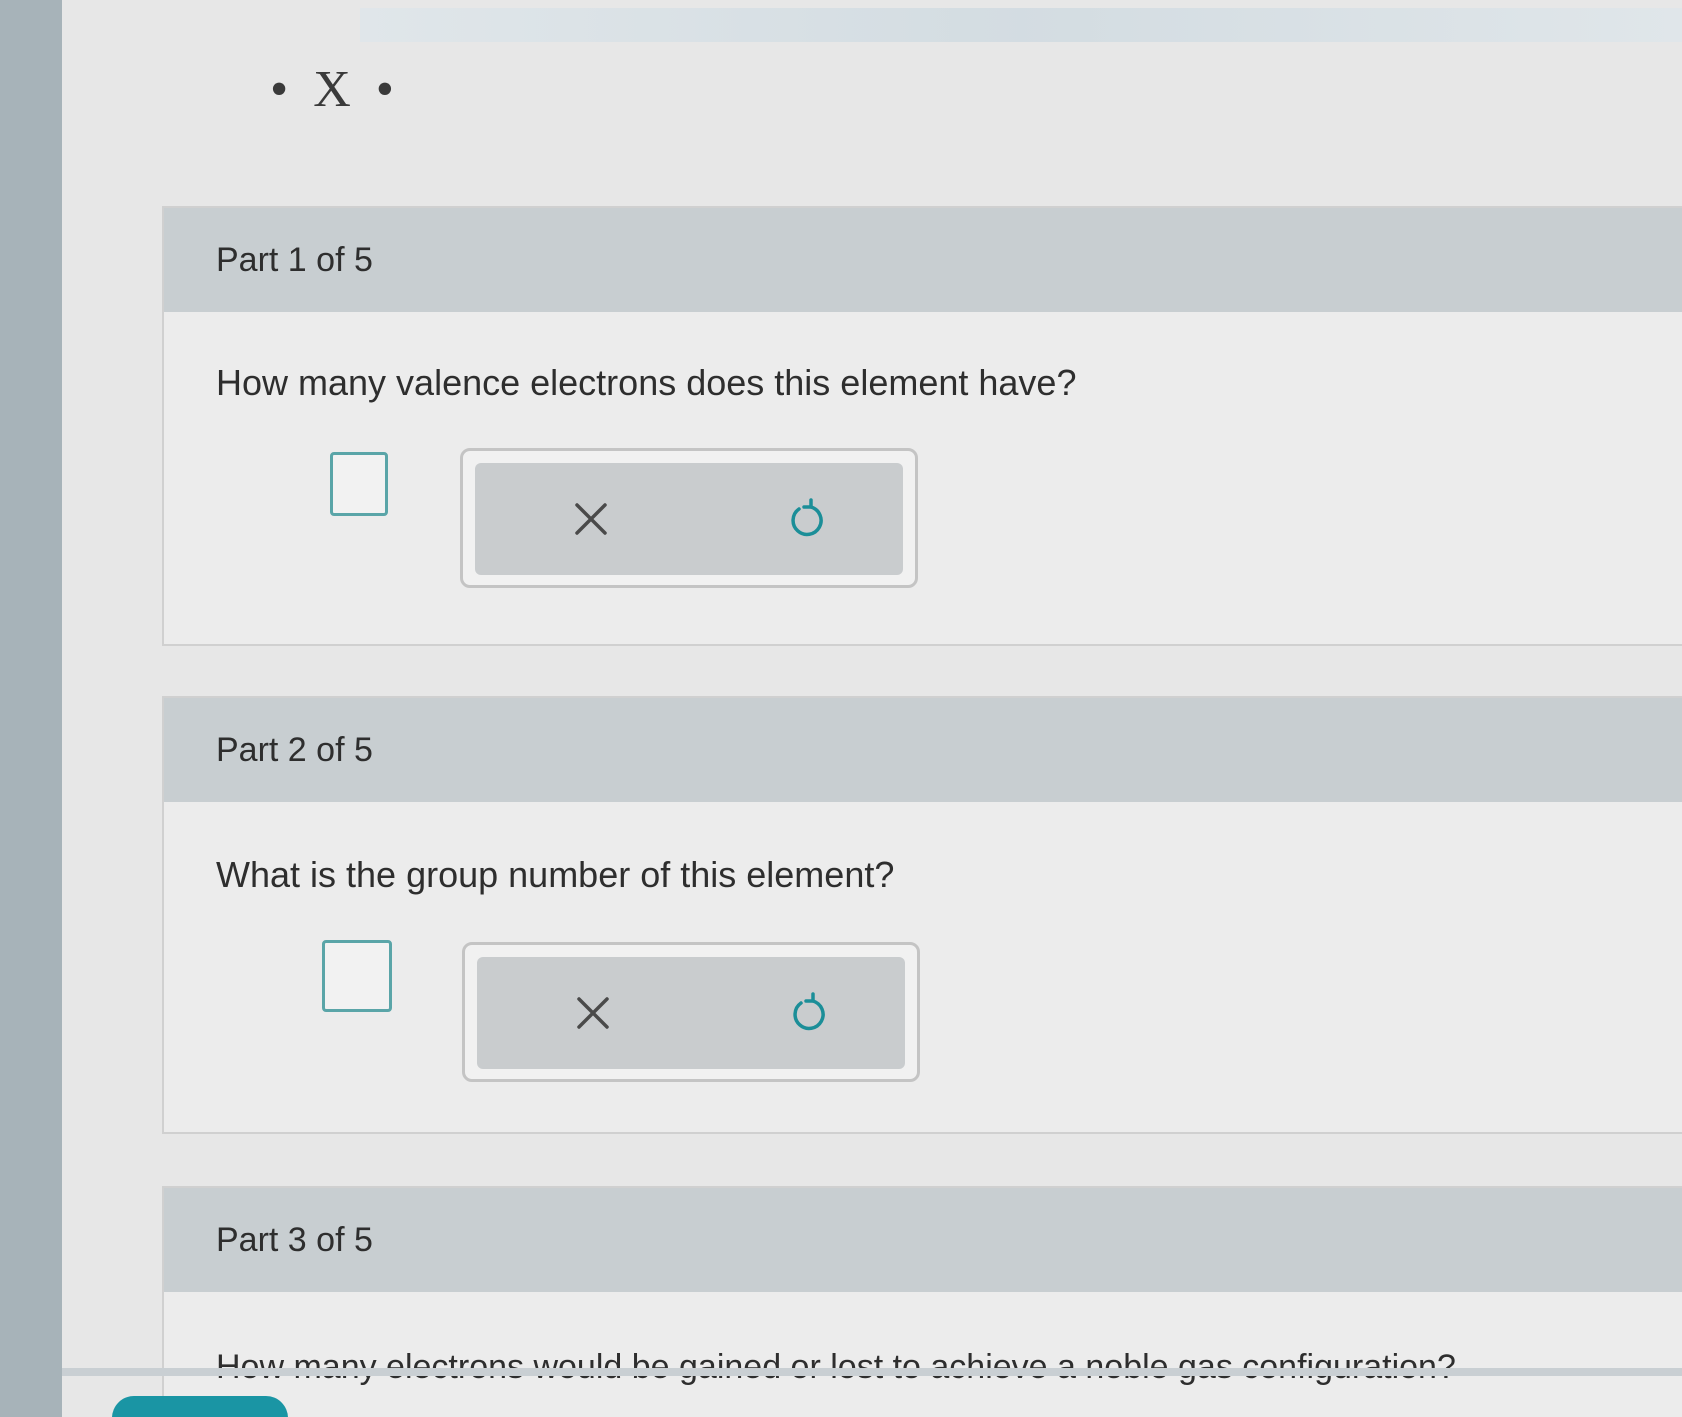 The width and height of the screenshot is (1682, 1417). I want to click on lewis-dot-symbol: • X •, so click(335, 89).